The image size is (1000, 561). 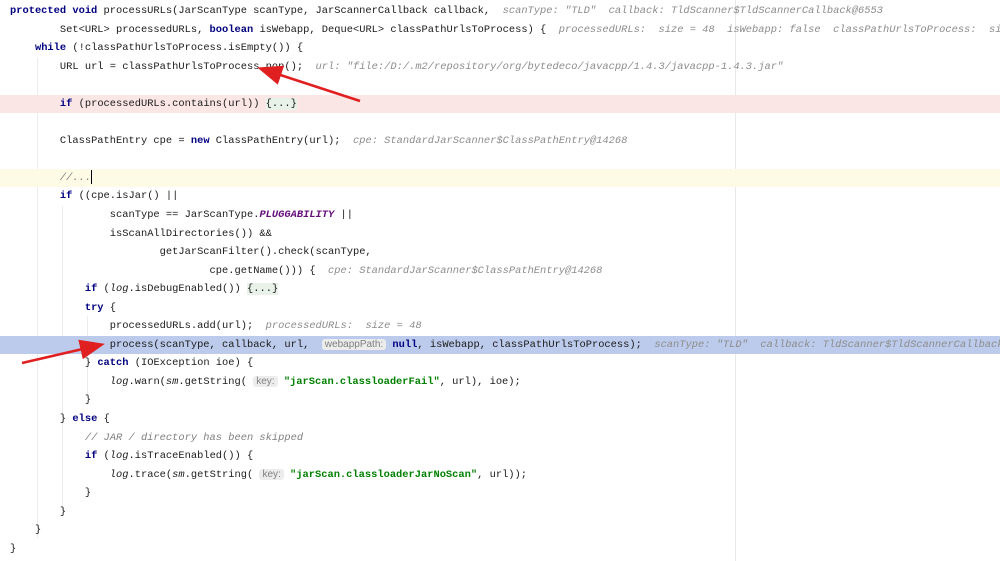 What do you see at coordinates (500, 363) in the screenshot?
I see `code-line: } catch (IOException ioe) {` at bounding box center [500, 363].